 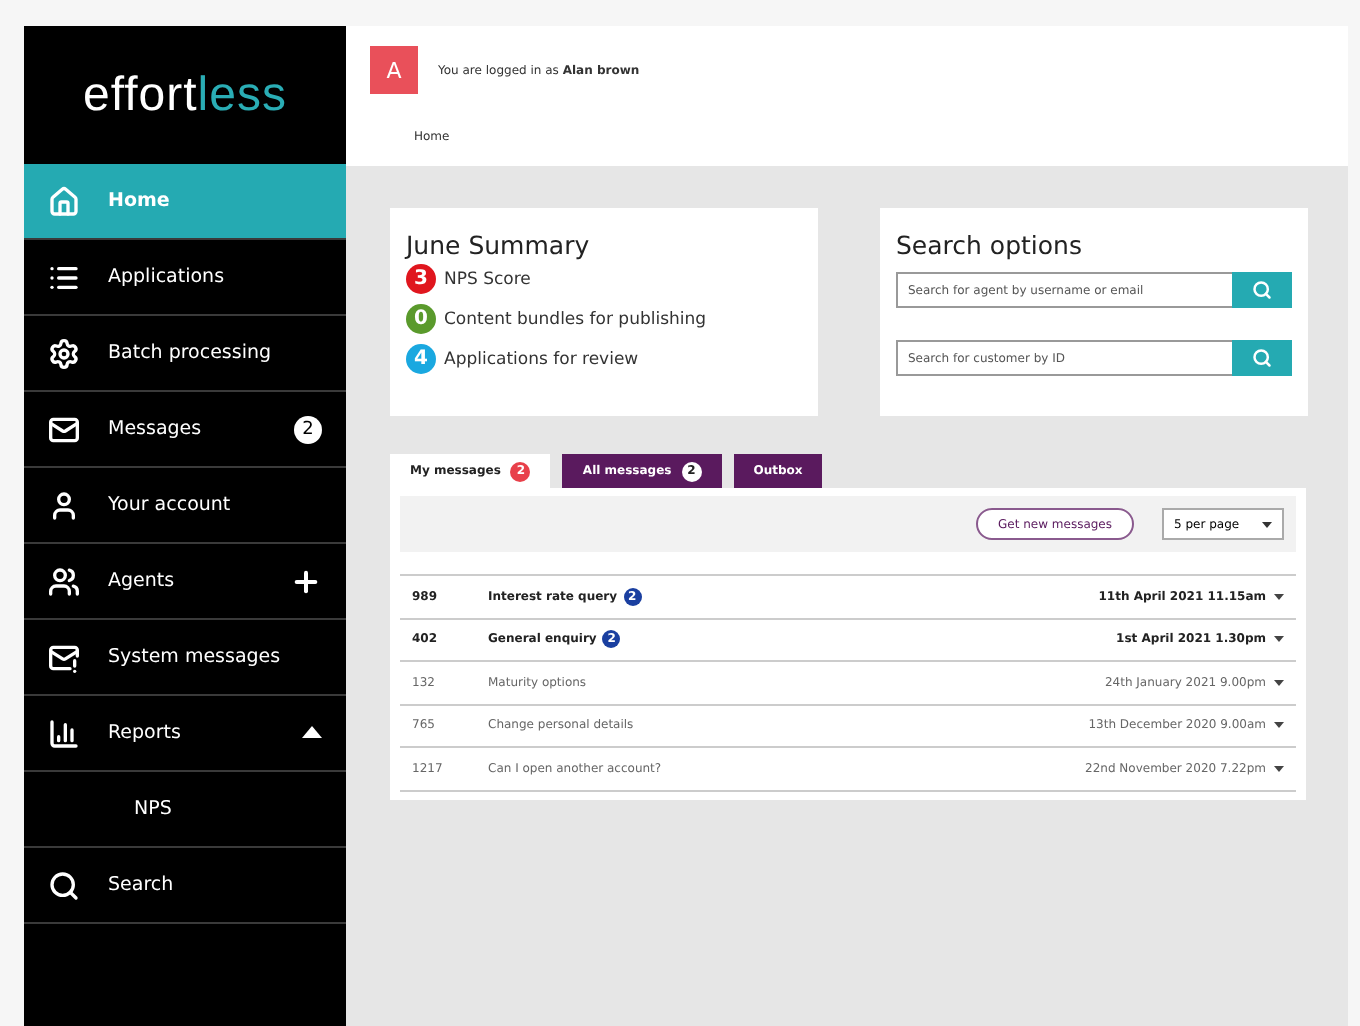 I want to click on avatar: A, so click(x=394, y=70).